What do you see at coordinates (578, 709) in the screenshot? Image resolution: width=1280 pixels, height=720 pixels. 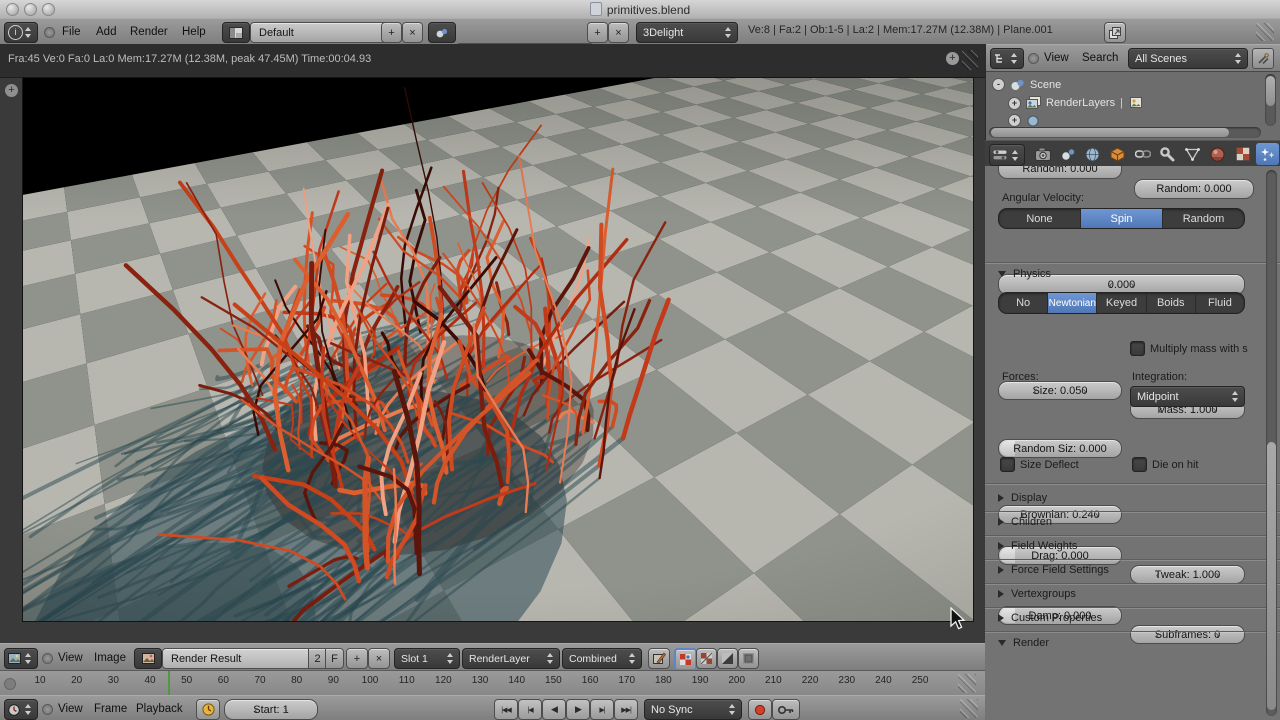 I see `play-button: ▶` at bounding box center [578, 709].